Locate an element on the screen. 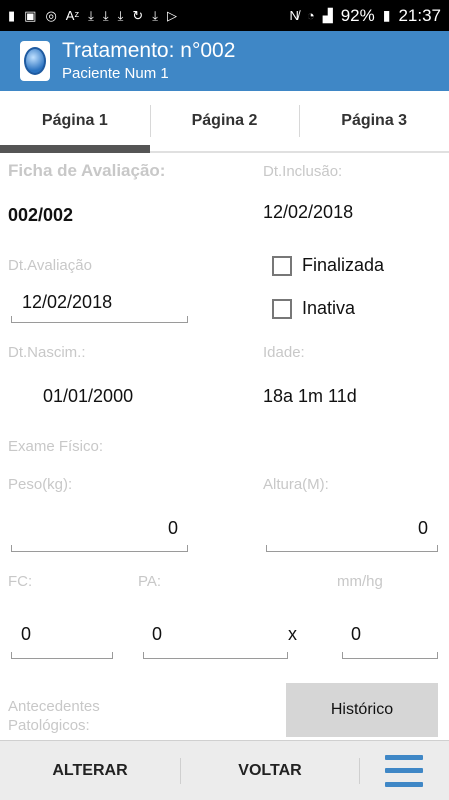  idade-value: 18a 1m 11d is located at coordinates (310, 396).